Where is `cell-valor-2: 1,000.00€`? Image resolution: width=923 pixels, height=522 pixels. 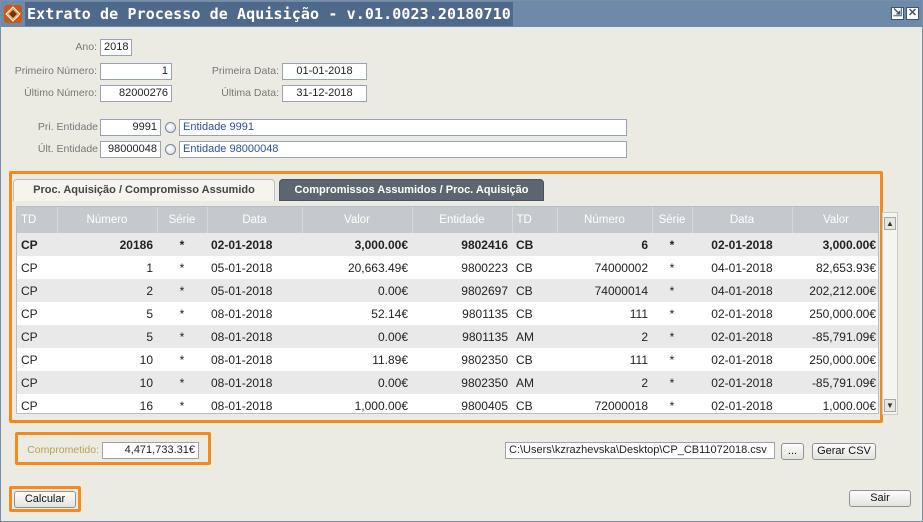 cell-valor-2: 1,000.00€ is located at coordinates (835, 403).